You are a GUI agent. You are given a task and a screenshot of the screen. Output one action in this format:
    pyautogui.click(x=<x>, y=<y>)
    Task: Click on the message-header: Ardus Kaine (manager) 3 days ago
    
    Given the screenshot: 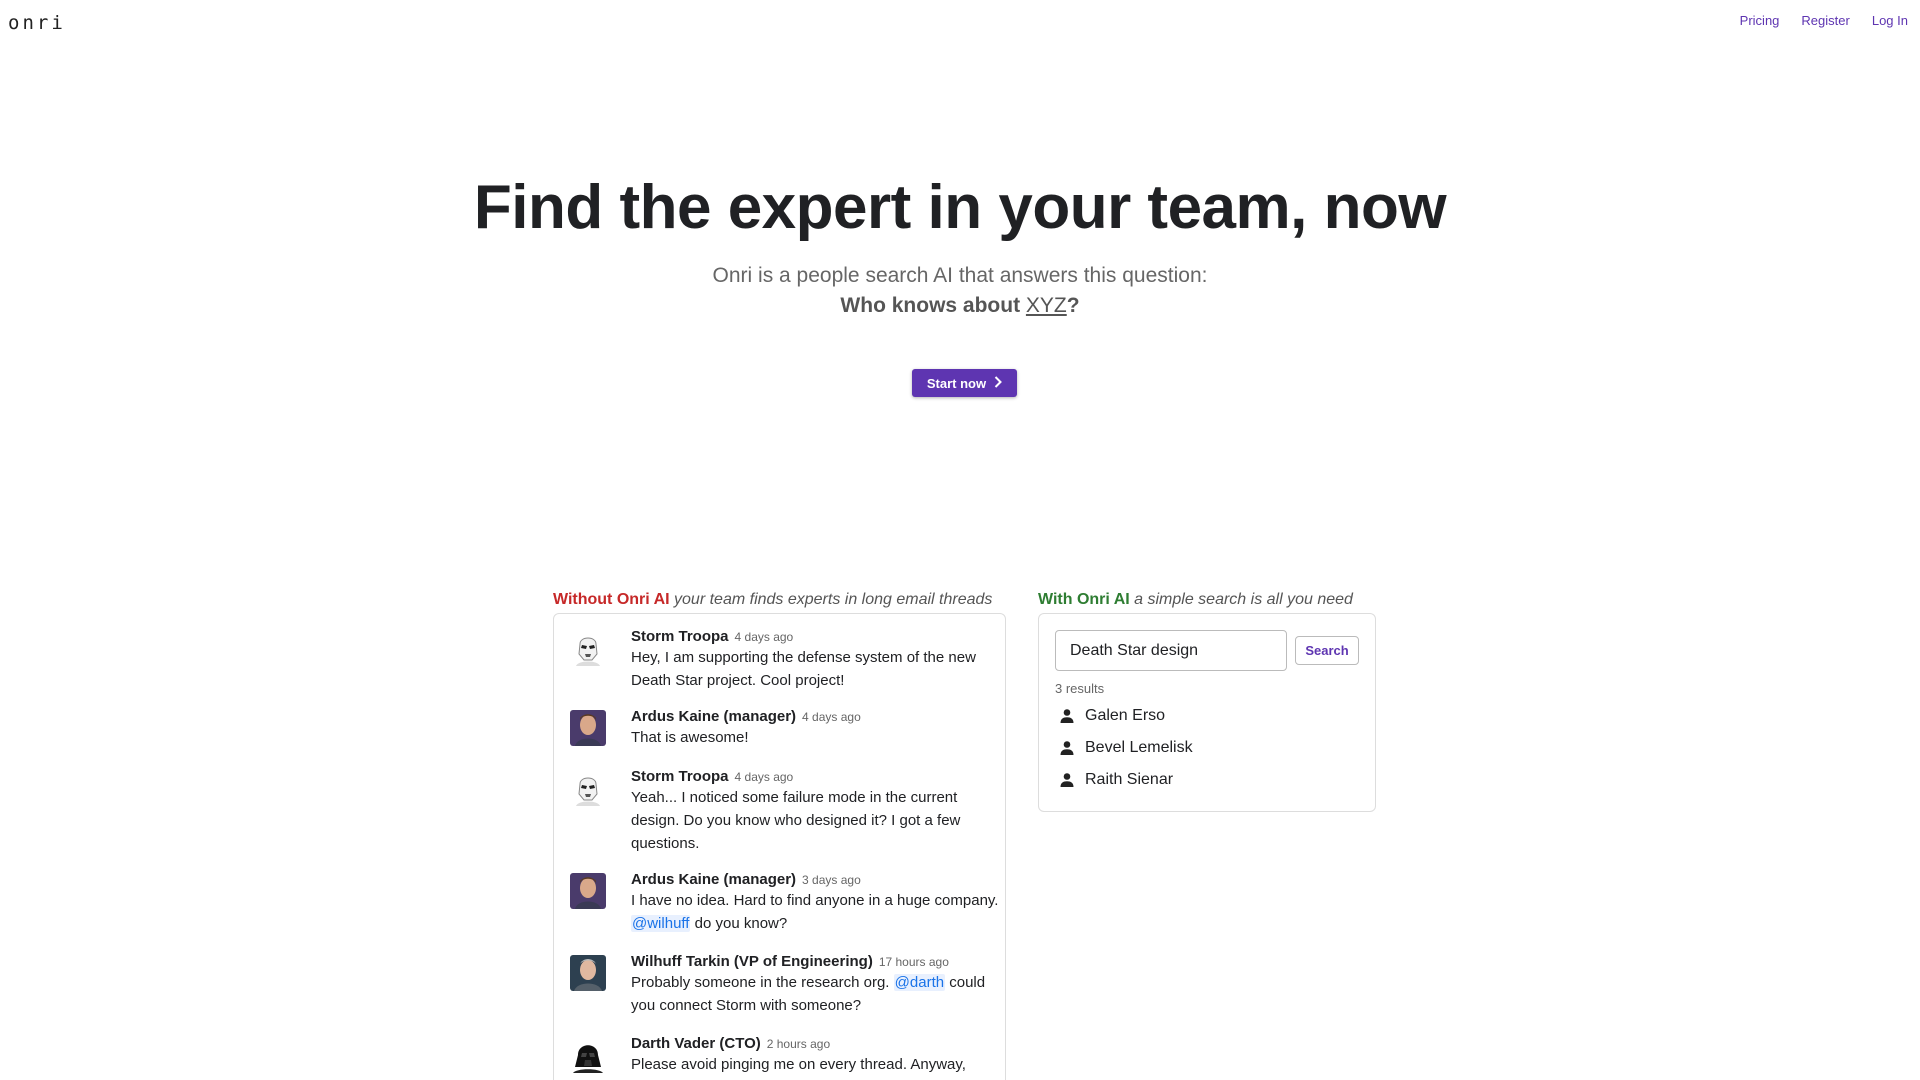 What is the action you would take?
    pyautogui.click(x=817, y=879)
    